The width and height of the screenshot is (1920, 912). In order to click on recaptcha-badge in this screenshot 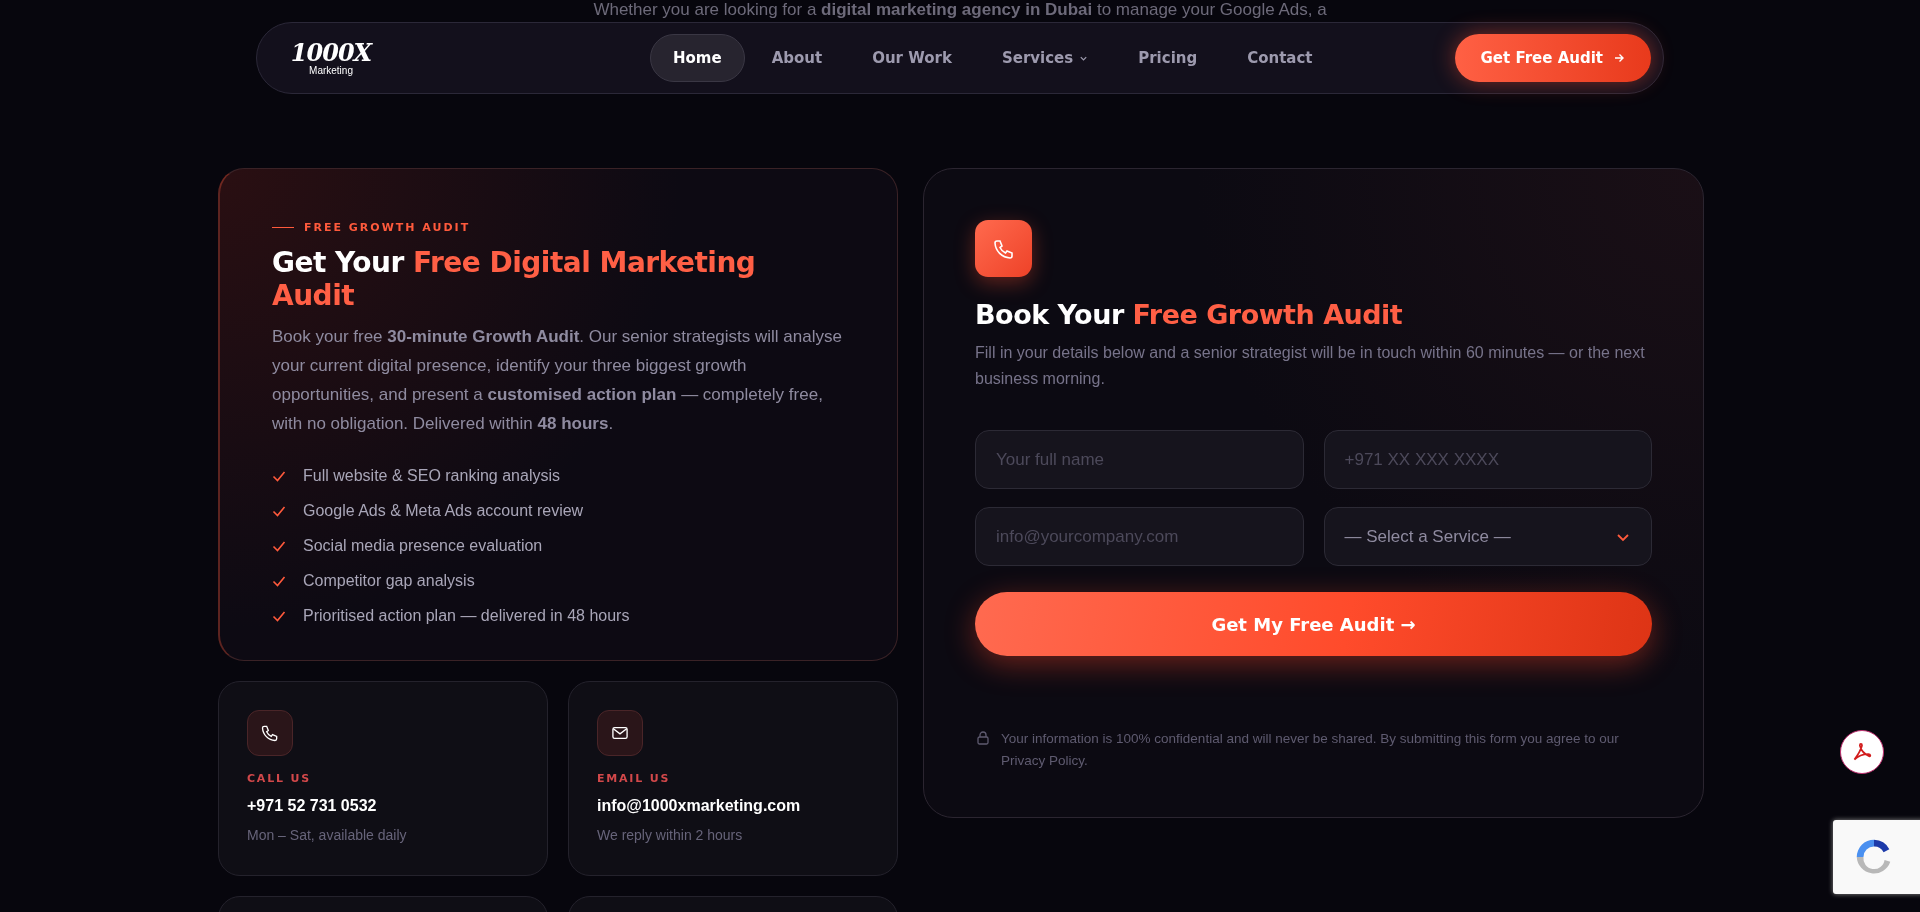, I will do `click(1876, 857)`.